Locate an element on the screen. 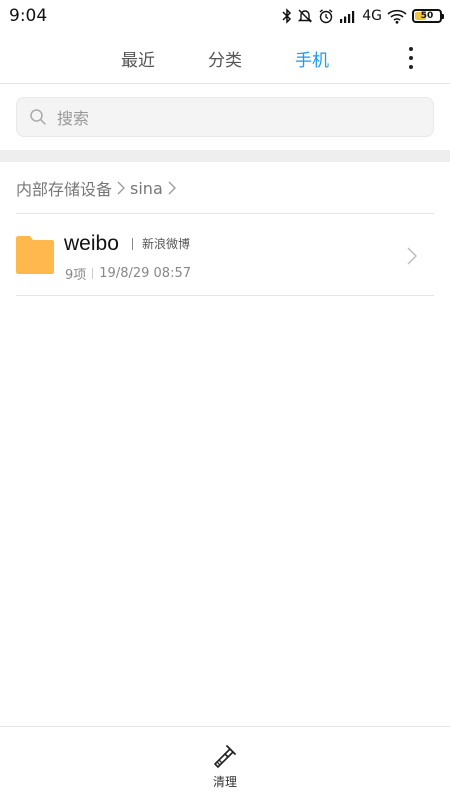 The image size is (450, 800). section-divider is located at coordinates (225, 156).